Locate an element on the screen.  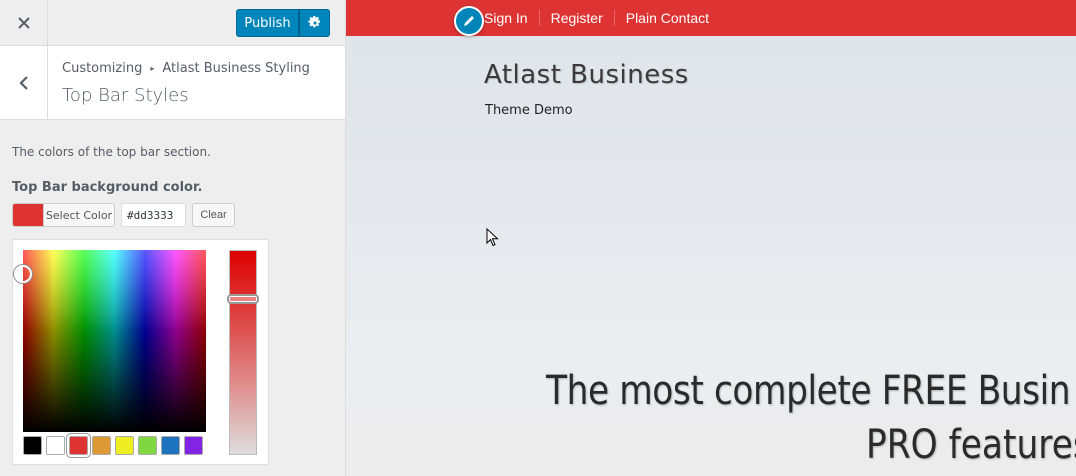
gear-icon is located at coordinates (313, 22).